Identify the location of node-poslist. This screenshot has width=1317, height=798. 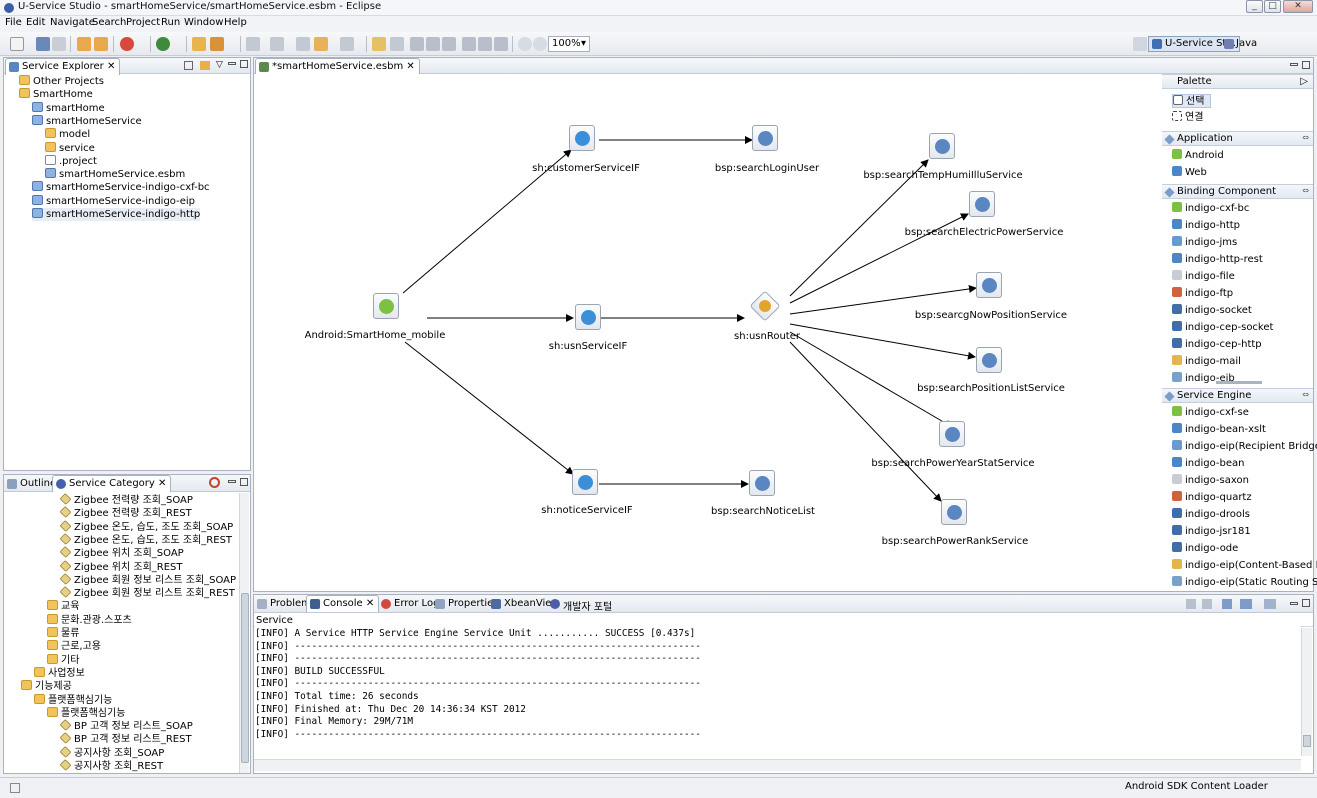
(989, 360).